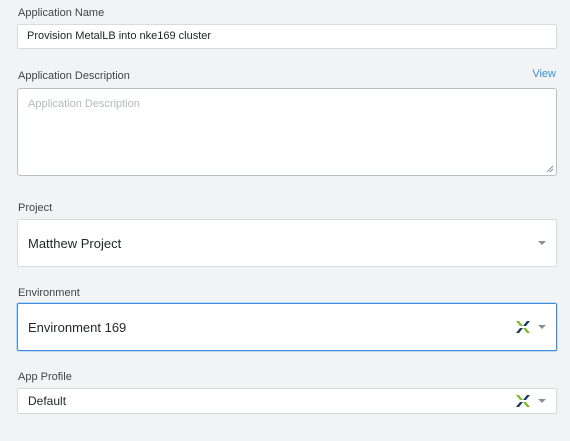 The height and width of the screenshot is (441, 570). I want to click on project-select: Matthew Project, so click(287, 243).